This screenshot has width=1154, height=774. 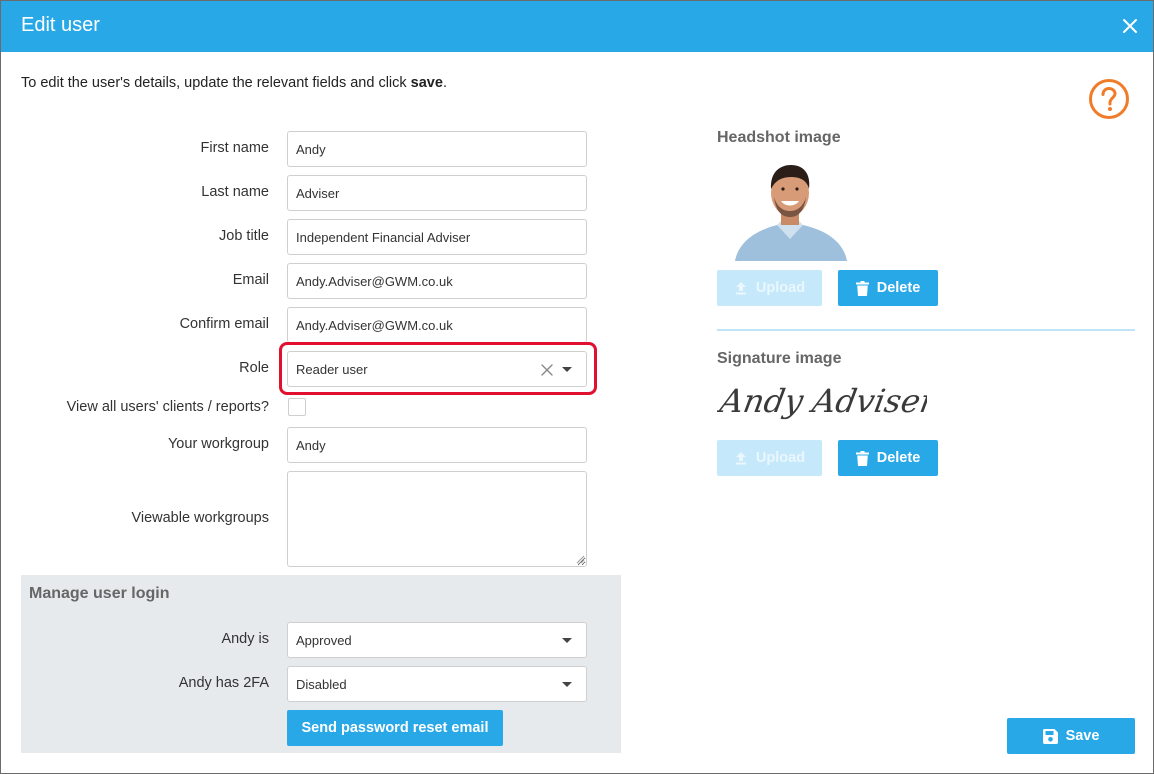 I want to click on role-highlight-outline, so click(x=438, y=368).